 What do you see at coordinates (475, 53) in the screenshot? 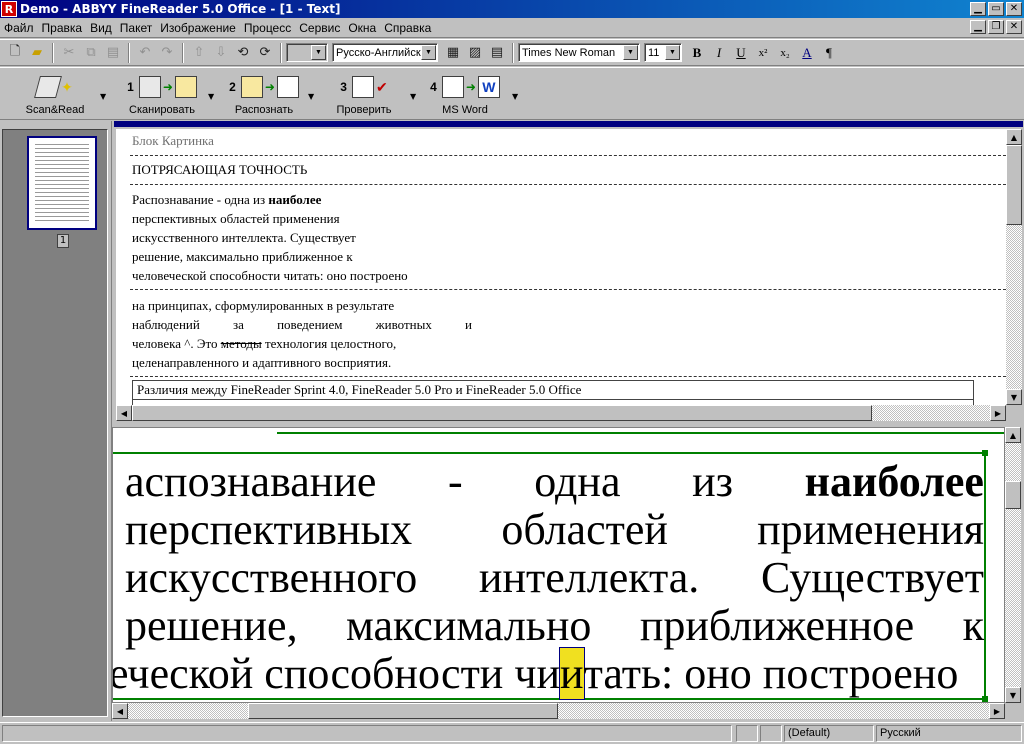
I see `image-view-icon: ▨` at bounding box center [475, 53].